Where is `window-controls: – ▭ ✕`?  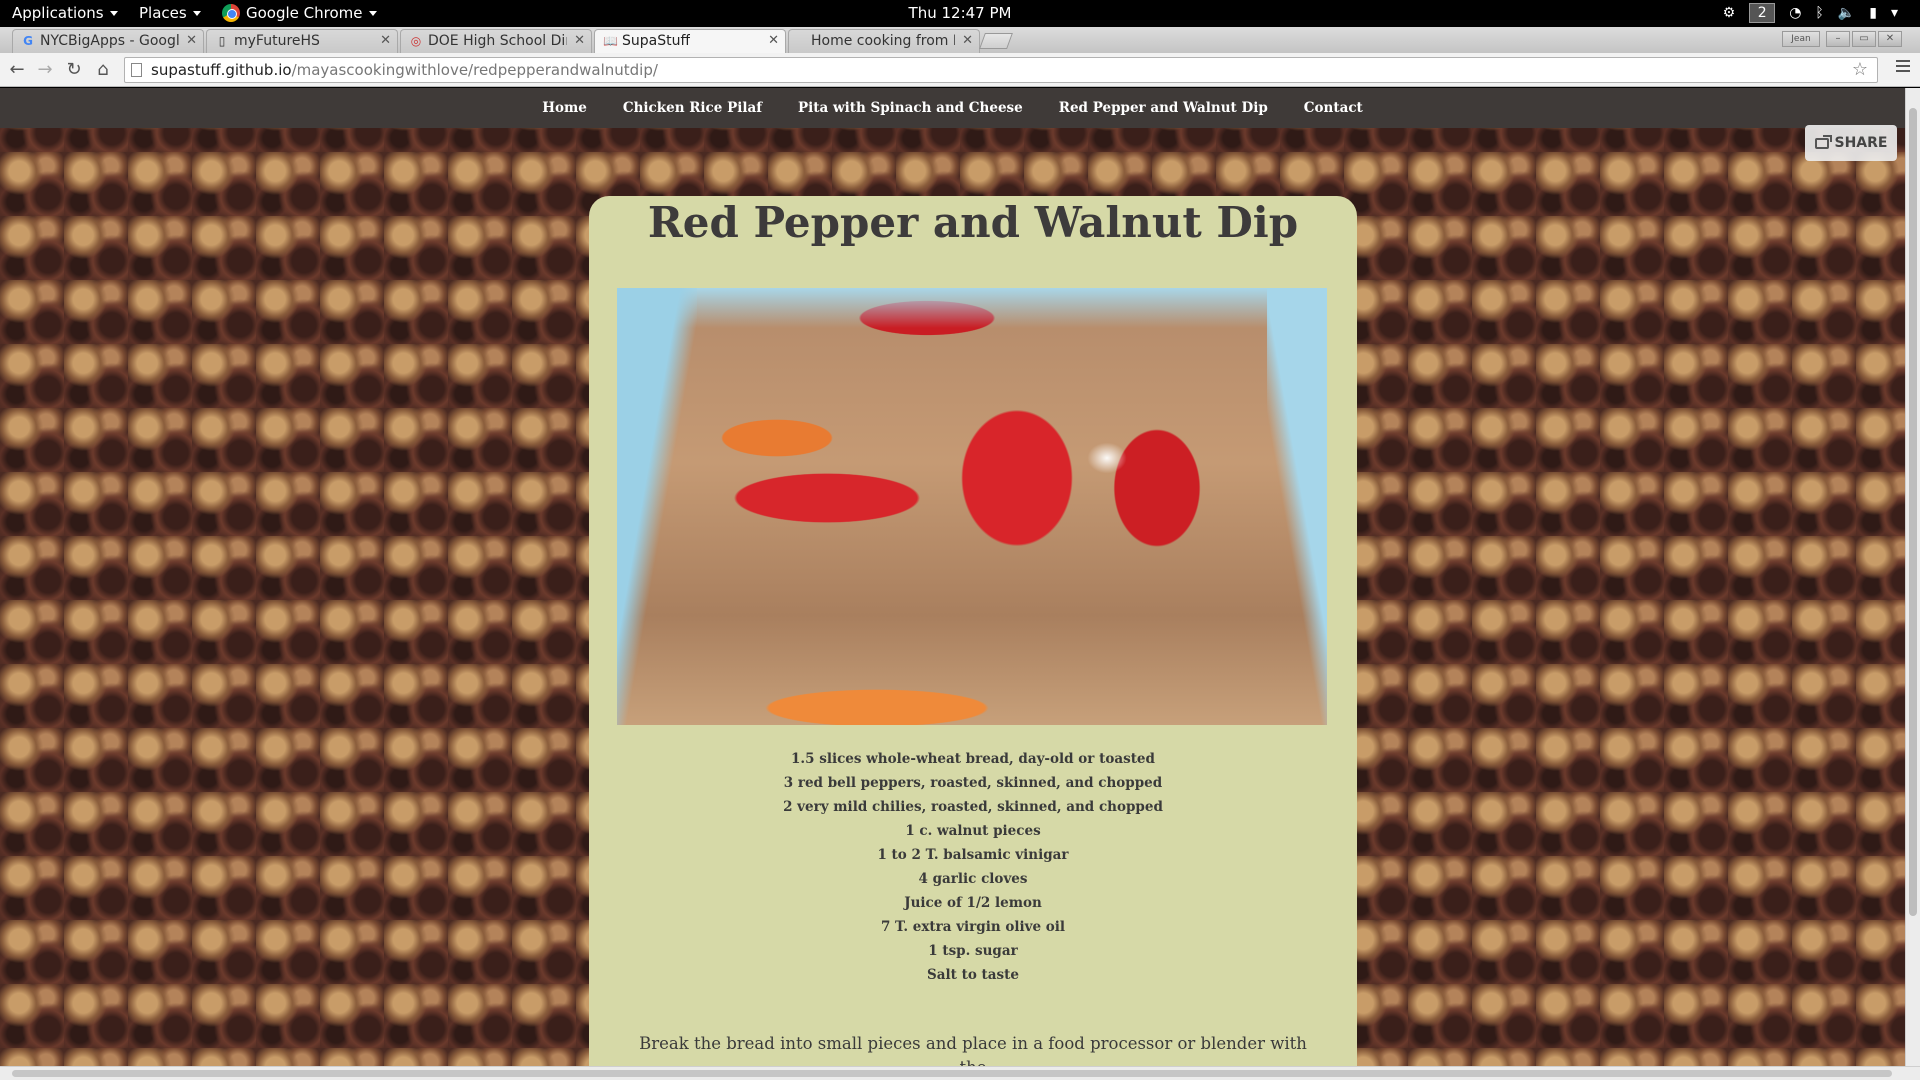
window-controls: – ▭ ✕ is located at coordinates (1864, 39).